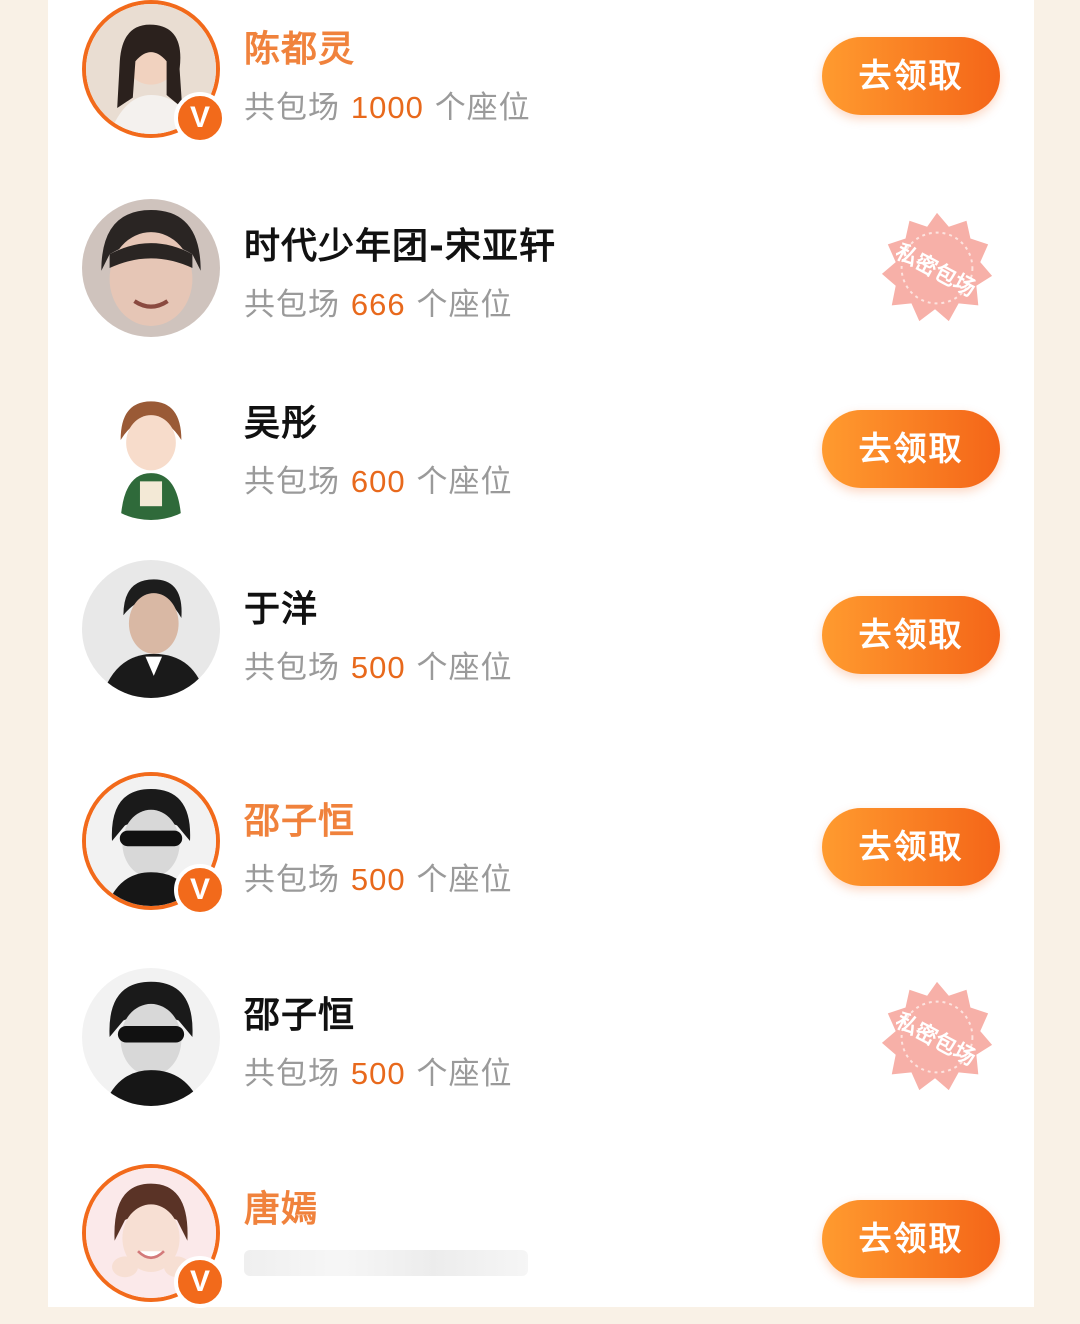  Describe the element at coordinates (400, 243) in the screenshot. I see `user-name: 时代少年团-宋亚轩` at that location.